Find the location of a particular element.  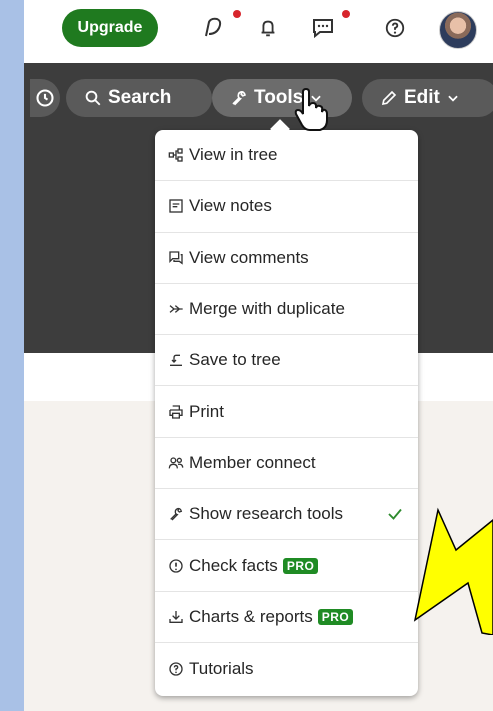

chevron-down-icon is located at coordinates (453, 98).